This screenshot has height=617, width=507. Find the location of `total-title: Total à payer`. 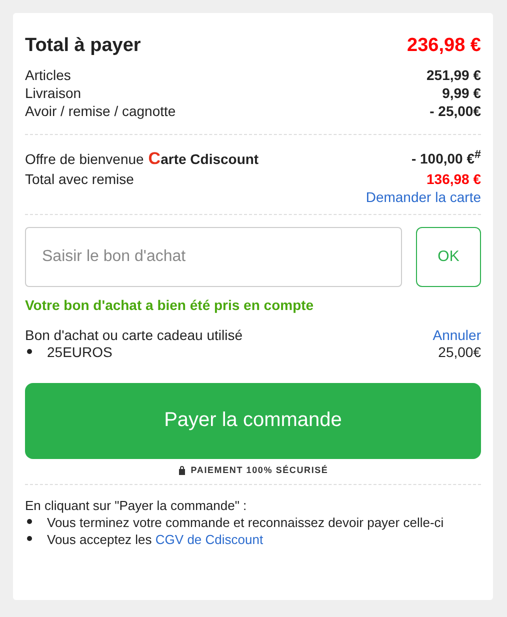

total-title: Total à payer is located at coordinates (83, 46).